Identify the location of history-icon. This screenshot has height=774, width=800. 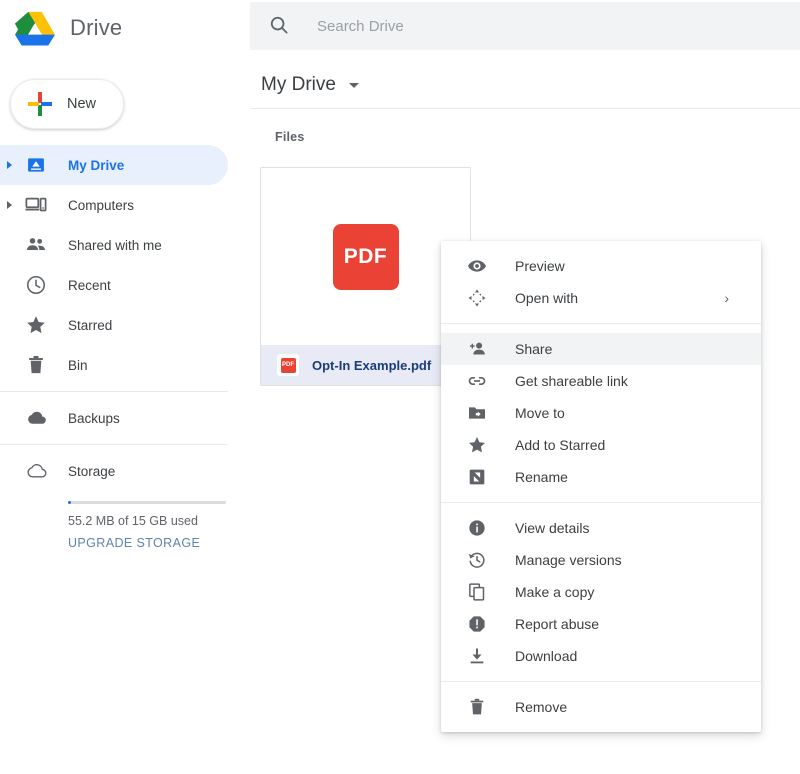
(477, 560).